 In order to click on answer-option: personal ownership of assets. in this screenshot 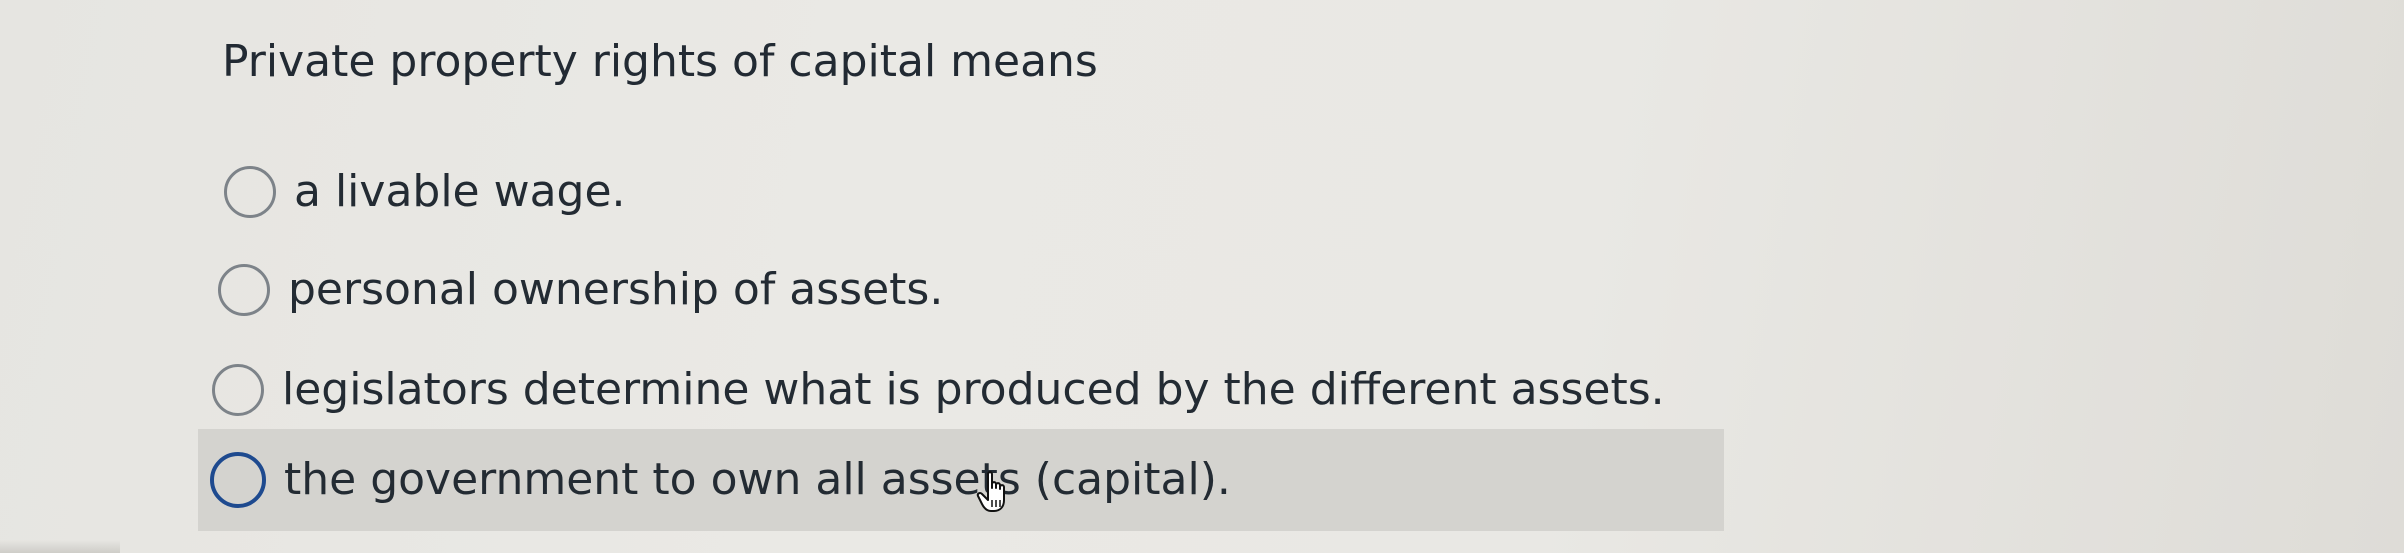, I will do `click(580, 290)`.